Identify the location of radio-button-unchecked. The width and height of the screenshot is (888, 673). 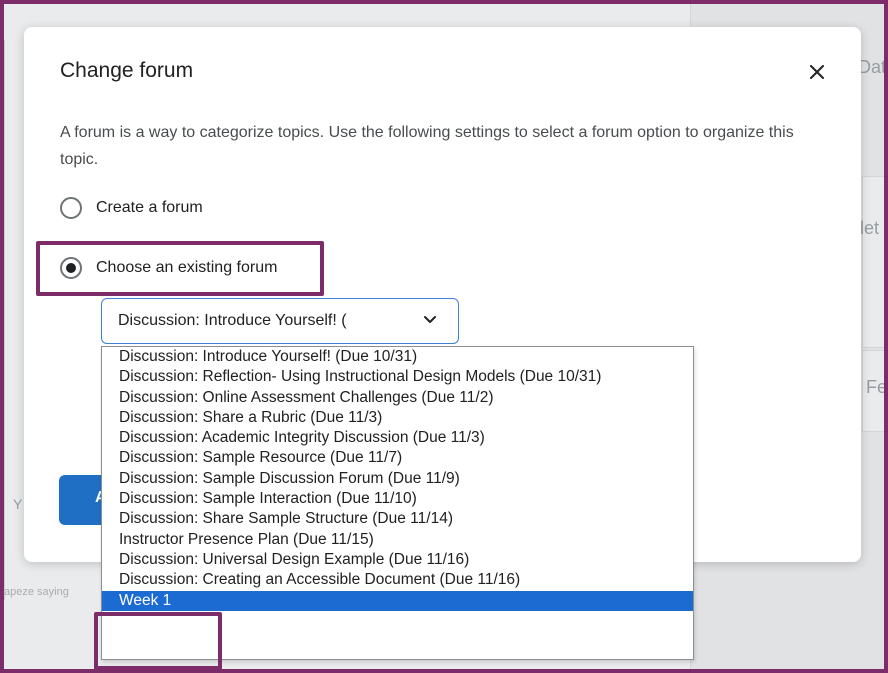
(71, 208).